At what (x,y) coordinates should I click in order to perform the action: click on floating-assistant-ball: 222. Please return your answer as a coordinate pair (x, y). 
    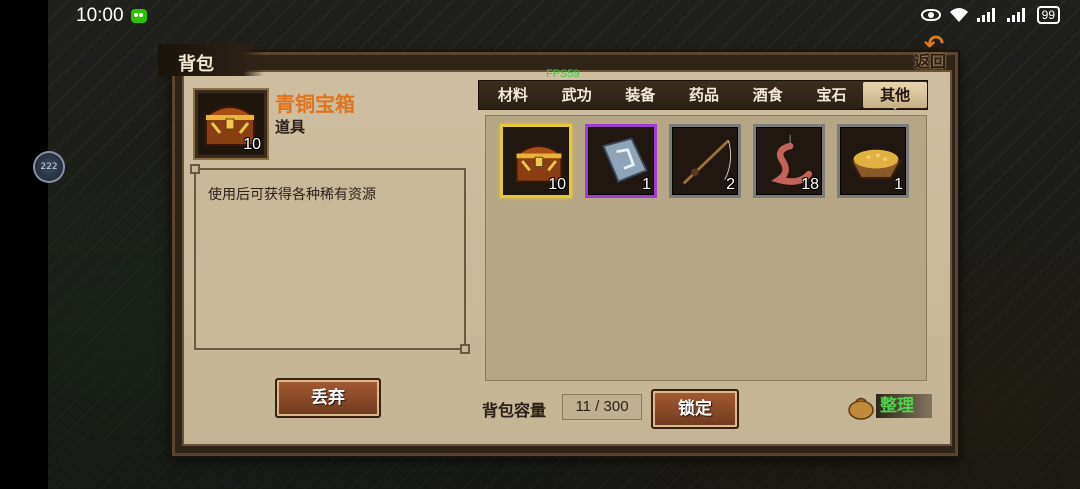
    Looking at the image, I should click on (49, 167).